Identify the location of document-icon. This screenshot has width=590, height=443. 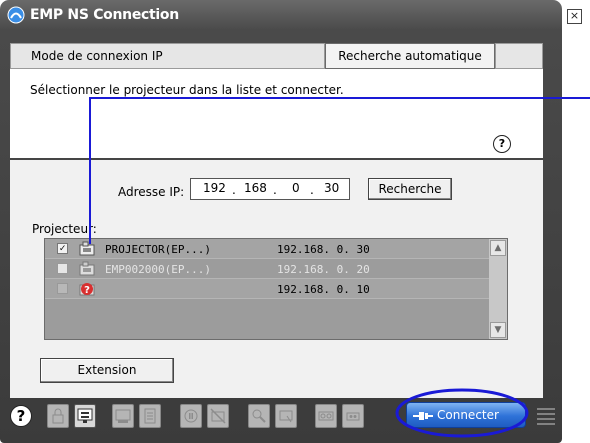
(150, 416).